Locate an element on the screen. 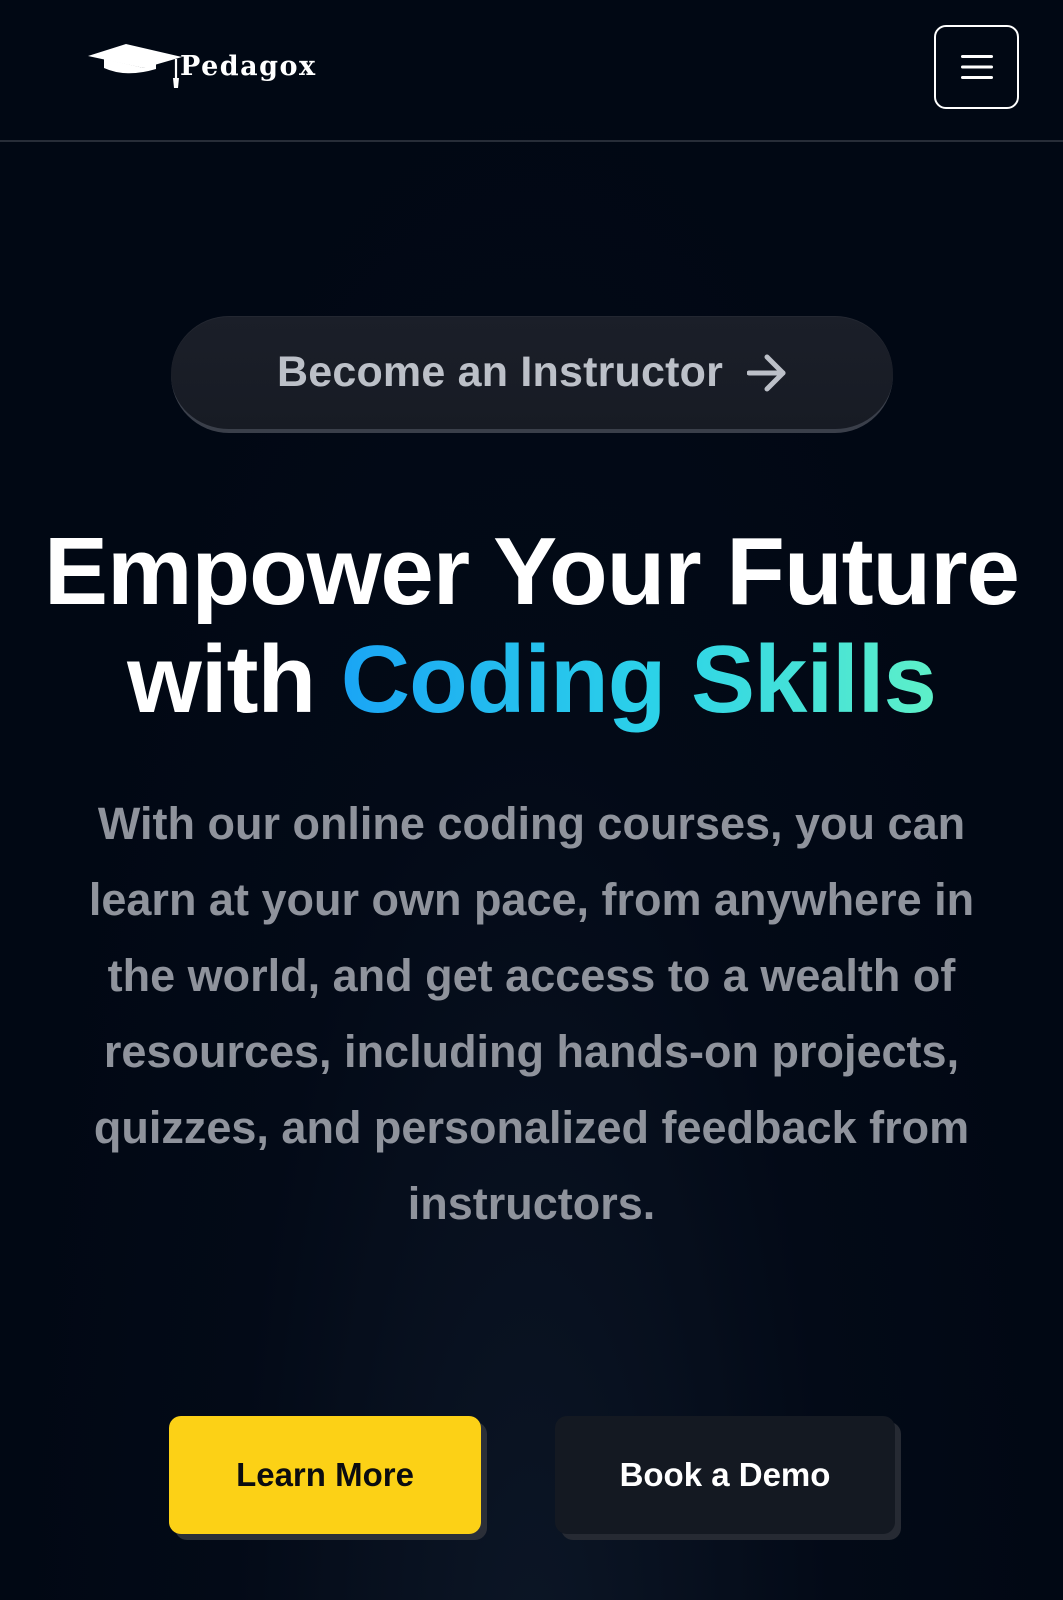 This screenshot has width=1063, height=1600. become-instructor-link: Become an Instructor is located at coordinates (532, 374).